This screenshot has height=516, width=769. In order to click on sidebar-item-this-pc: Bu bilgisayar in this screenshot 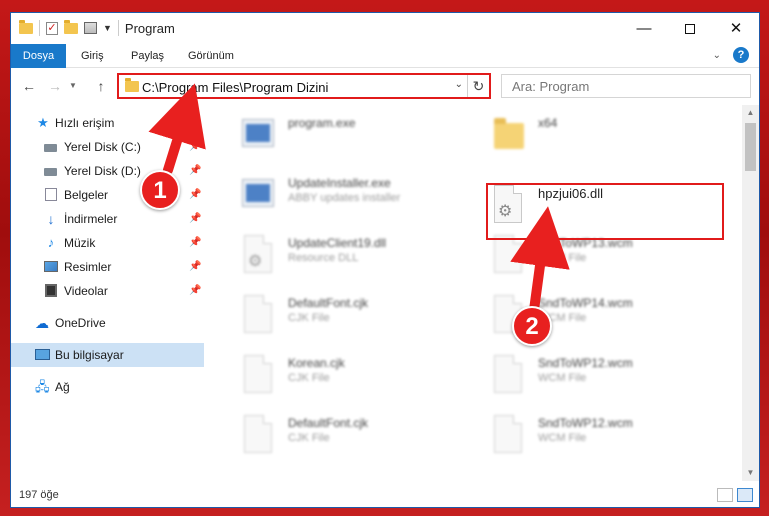, I will do `click(107, 355)`.